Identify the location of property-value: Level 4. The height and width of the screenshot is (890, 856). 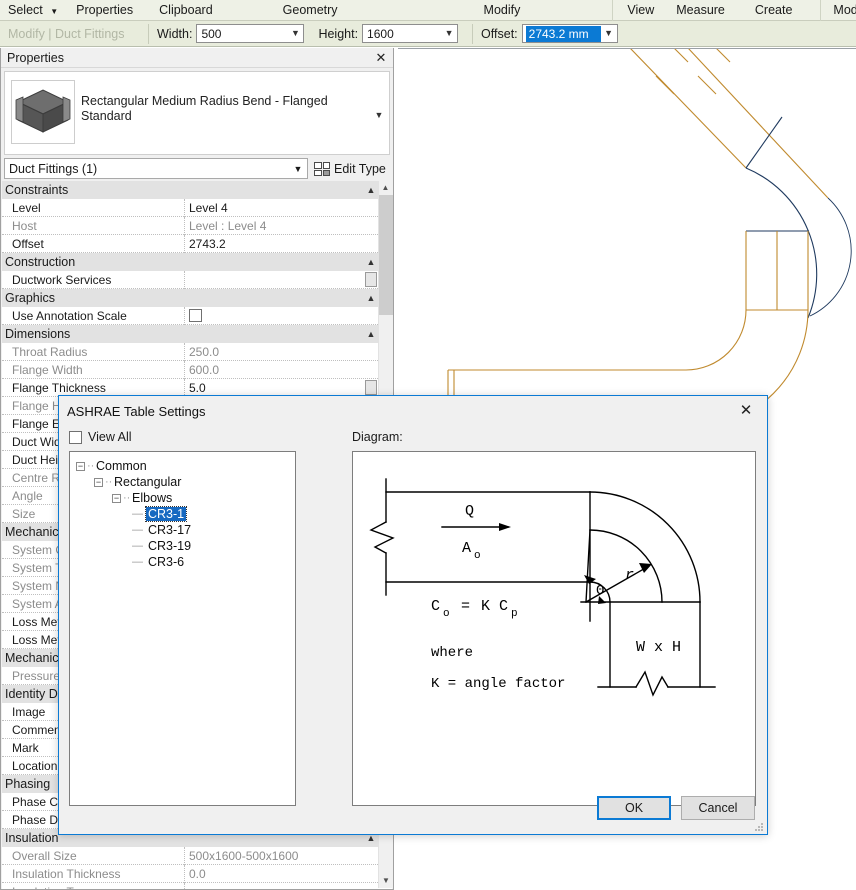
(281, 208).